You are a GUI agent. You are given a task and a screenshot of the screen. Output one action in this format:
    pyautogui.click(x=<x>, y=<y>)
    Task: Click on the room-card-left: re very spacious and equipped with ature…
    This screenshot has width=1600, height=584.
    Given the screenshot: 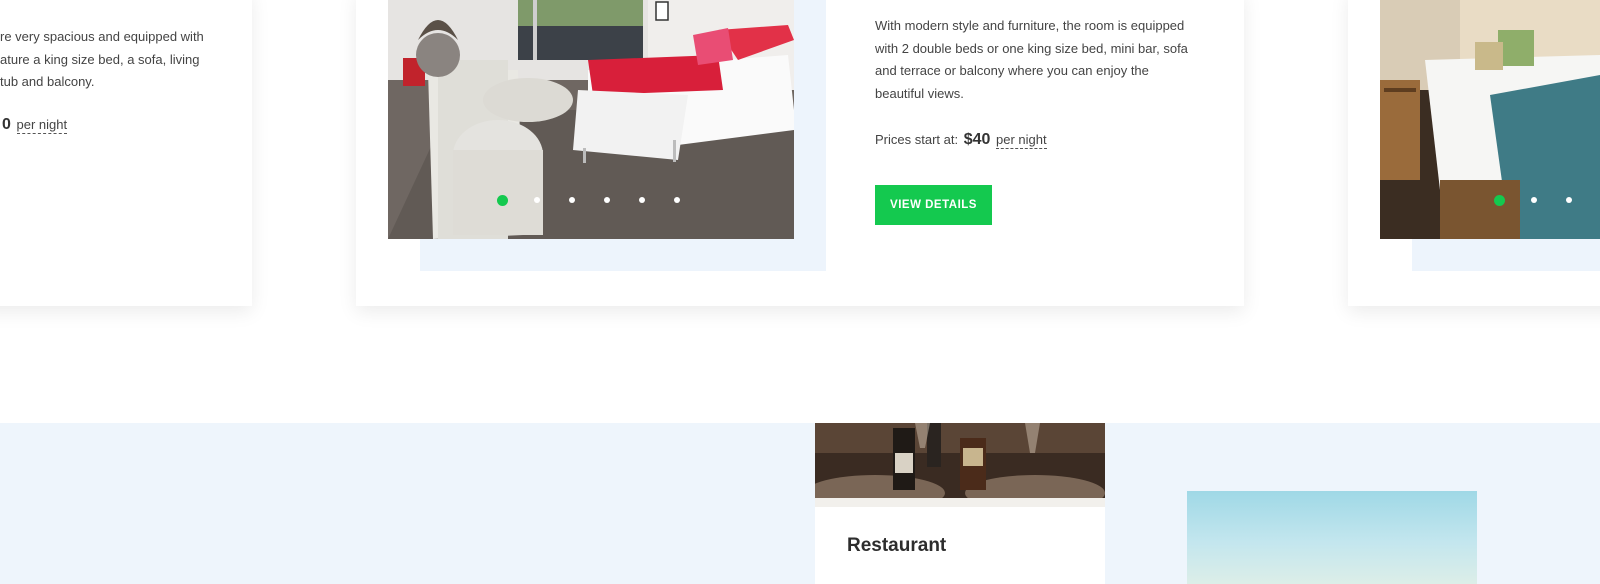 What is the action you would take?
    pyautogui.click(x=126, y=153)
    